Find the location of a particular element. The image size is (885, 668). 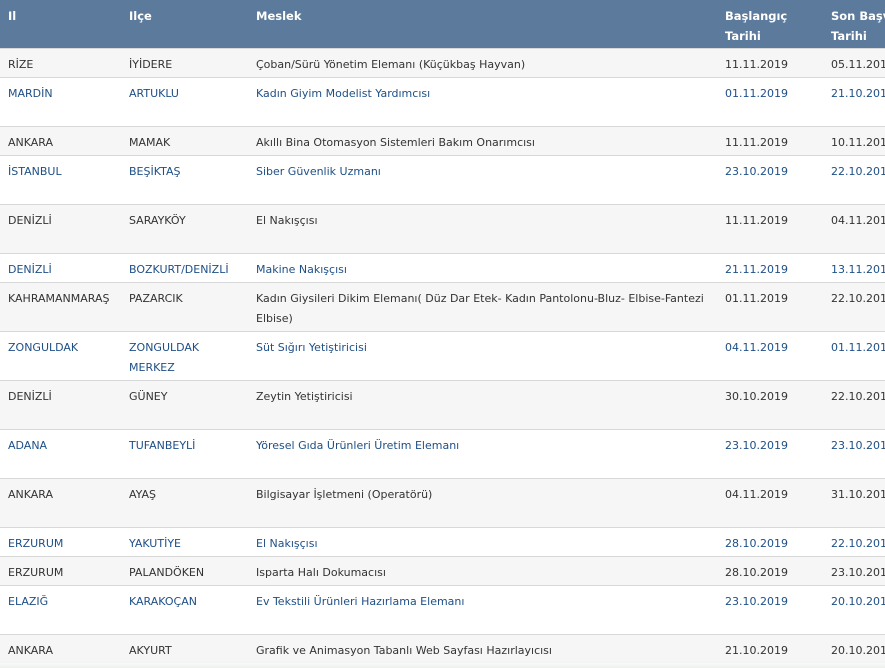

cell-il: KAHRAMANMARAŞ is located at coordinates (60, 306).